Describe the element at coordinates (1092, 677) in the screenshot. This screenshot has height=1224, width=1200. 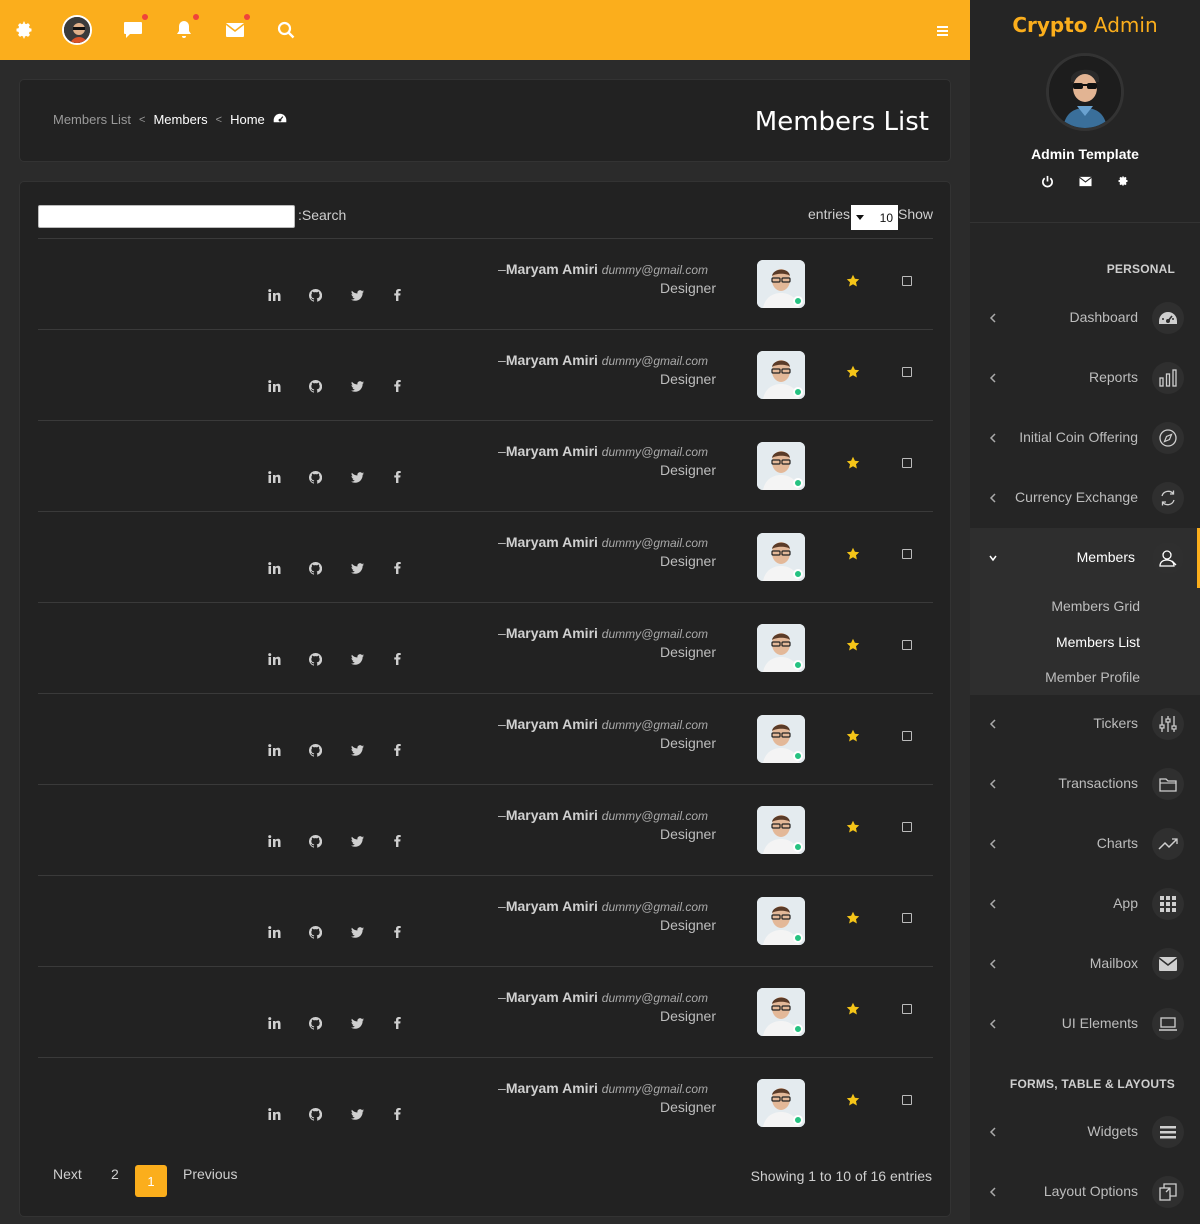
I see `submenu-member-profile: Member Profile` at that location.